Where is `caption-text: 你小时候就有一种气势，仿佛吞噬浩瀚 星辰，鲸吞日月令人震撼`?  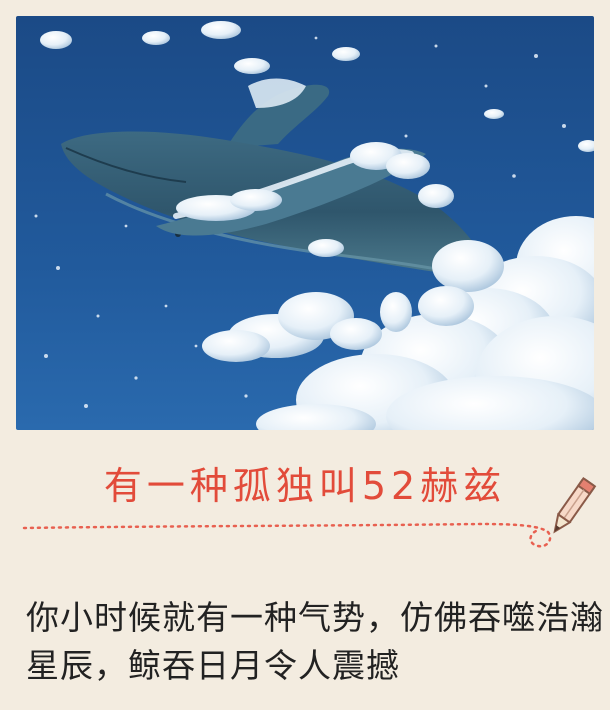
caption-text: 你小时候就有一种气势，仿佛吞噬浩瀚 星辰，鲸吞日月令人震撼 is located at coordinates (315, 642).